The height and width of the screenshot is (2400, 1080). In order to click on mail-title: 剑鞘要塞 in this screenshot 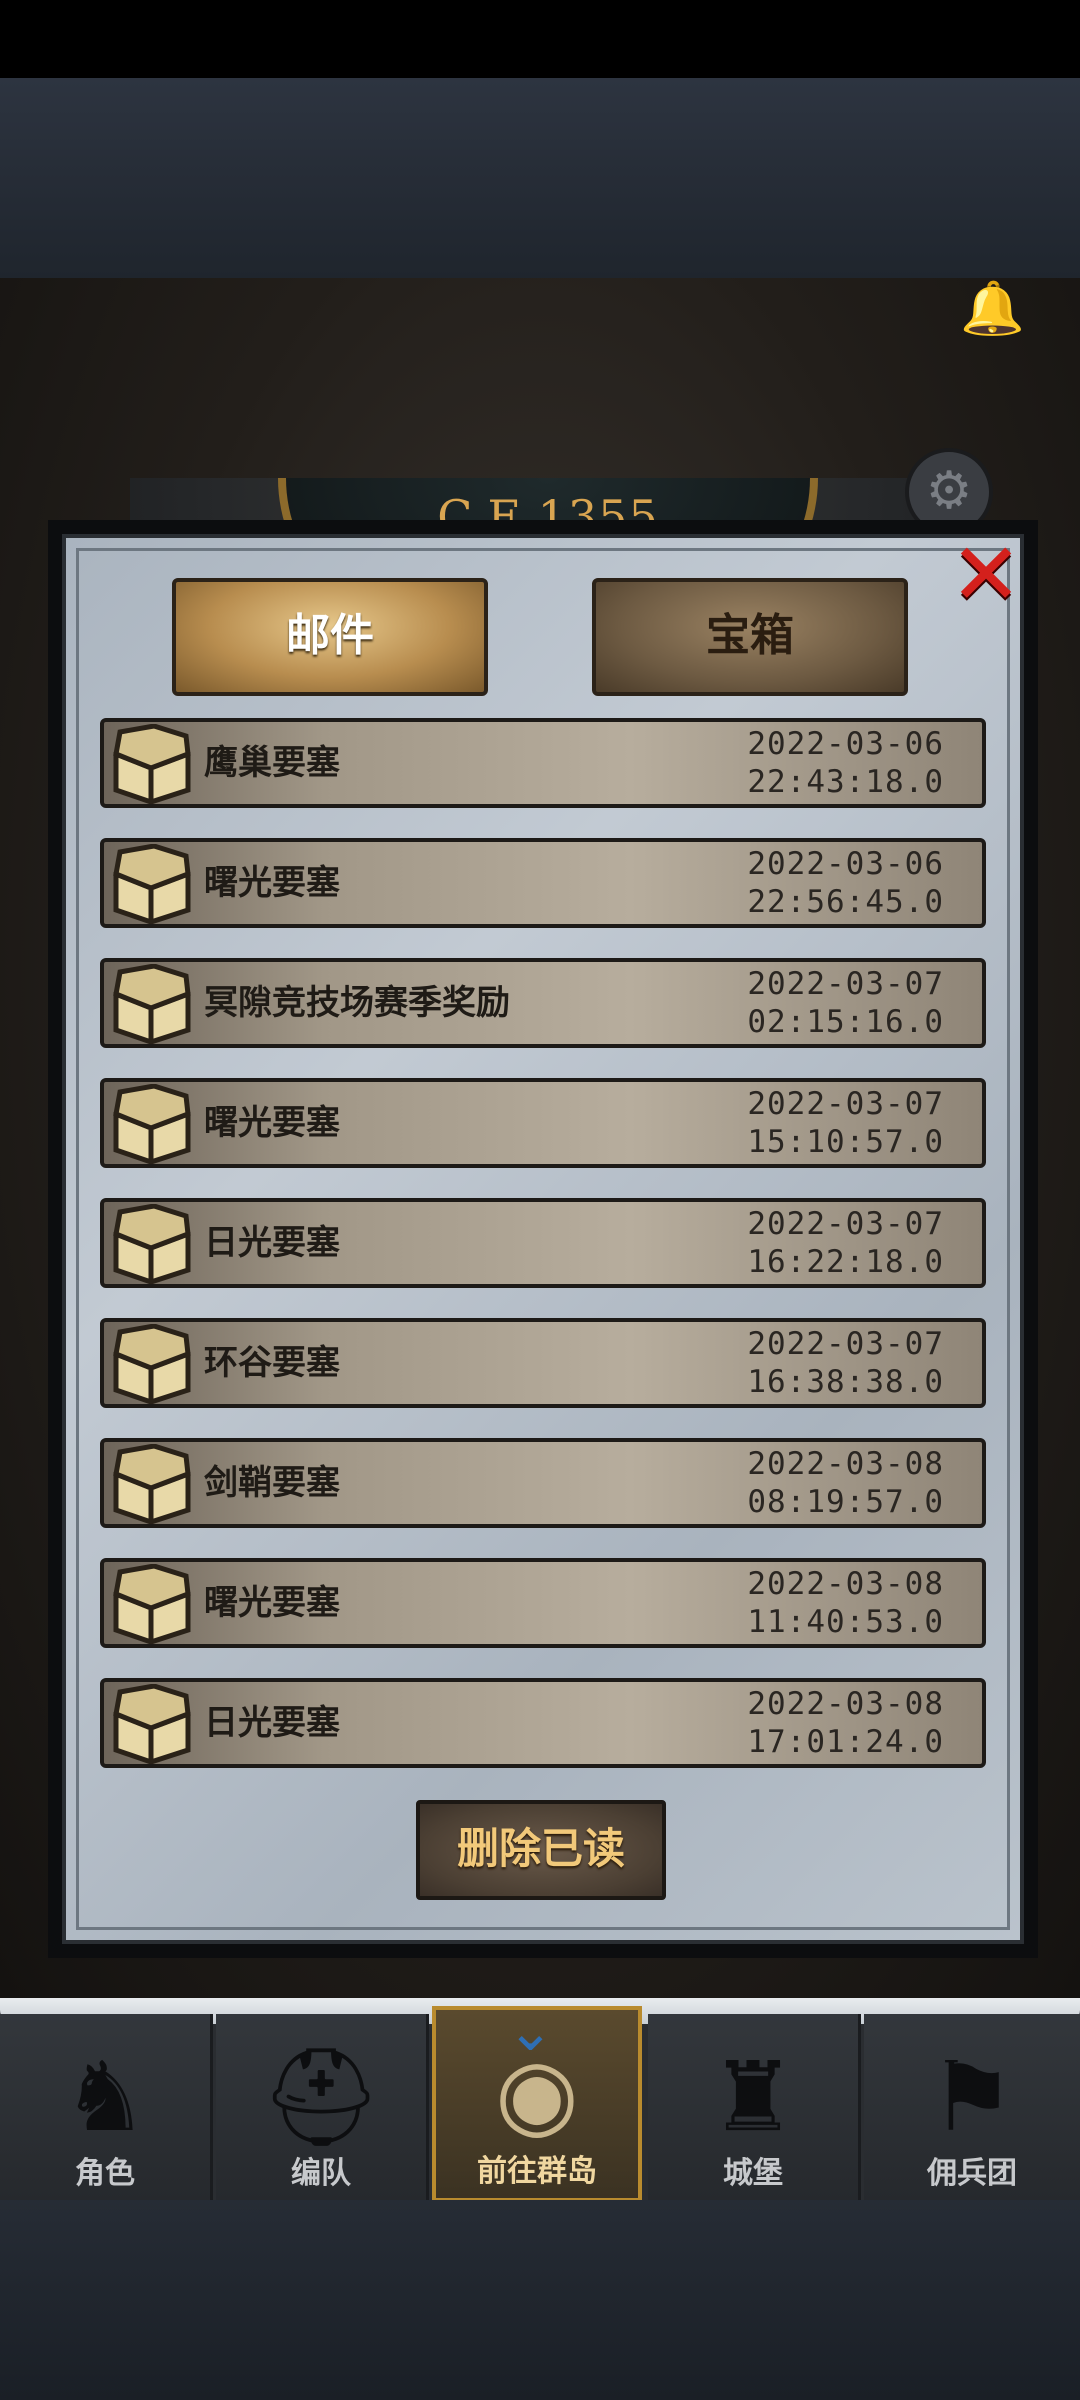, I will do `click(272, 1483)`.